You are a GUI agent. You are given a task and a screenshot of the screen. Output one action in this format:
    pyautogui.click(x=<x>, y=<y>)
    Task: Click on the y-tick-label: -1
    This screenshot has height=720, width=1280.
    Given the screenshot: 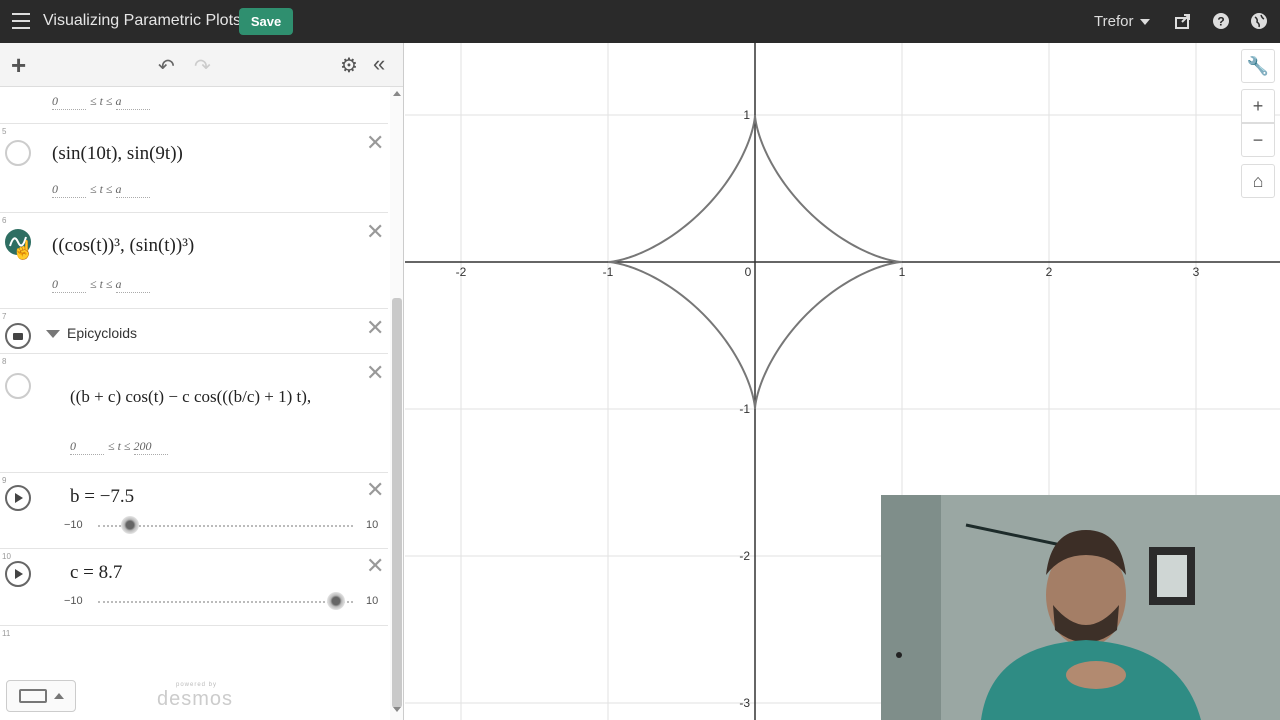 What is the action you would take?
    pyautogui.click(x=744, y=409)
    